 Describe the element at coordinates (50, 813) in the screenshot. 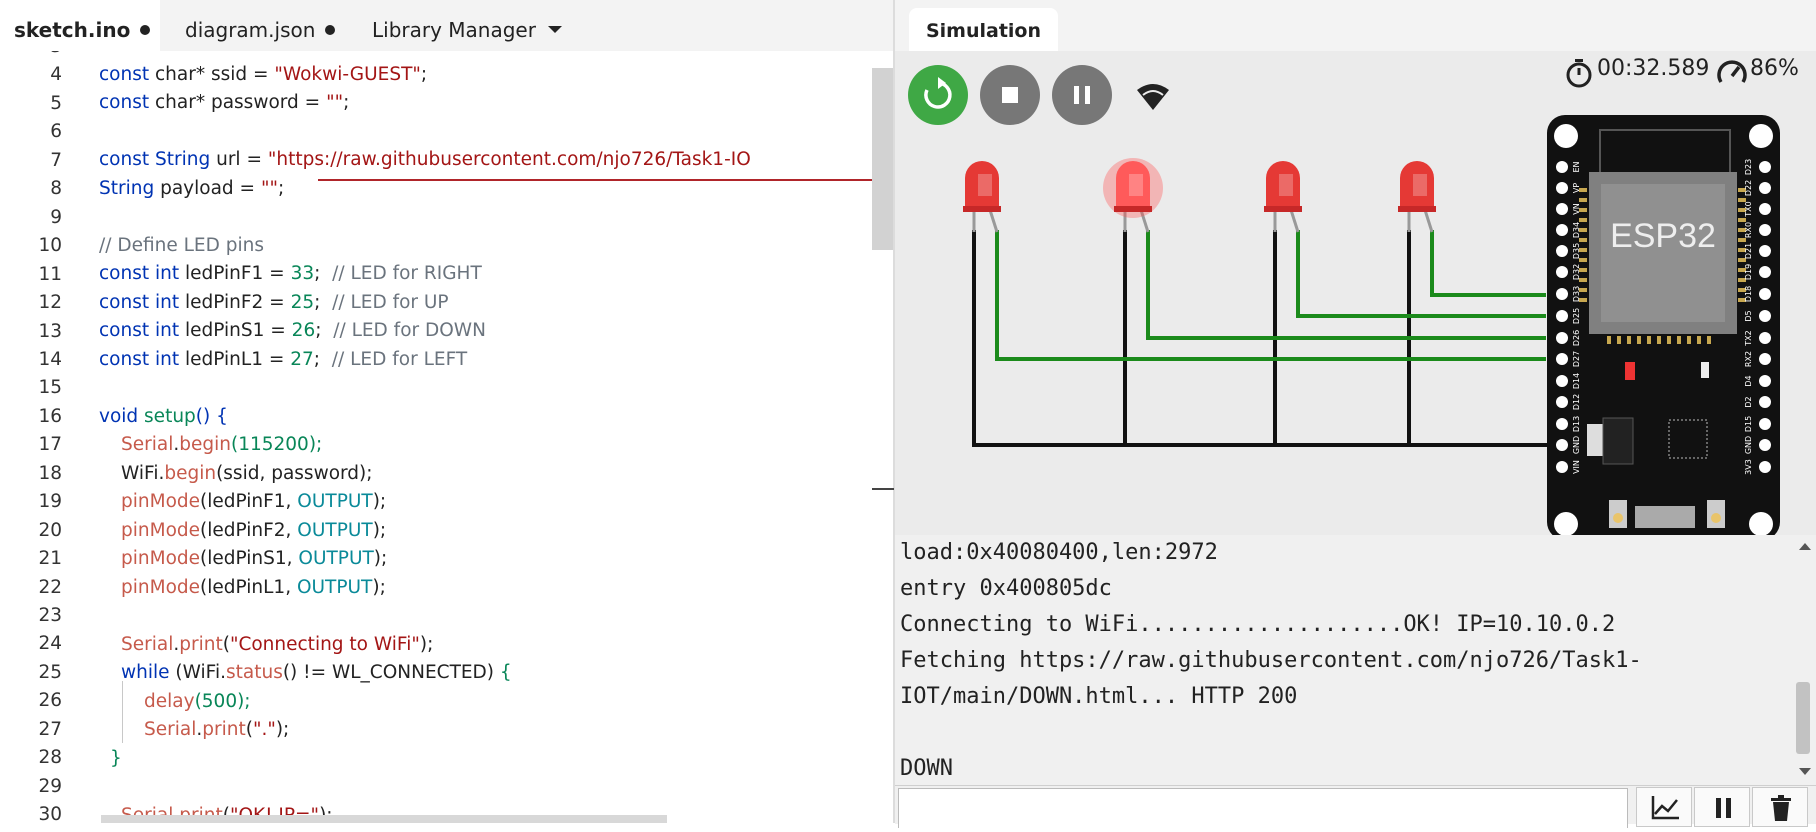

I see `line-number-text: 30` at that location.